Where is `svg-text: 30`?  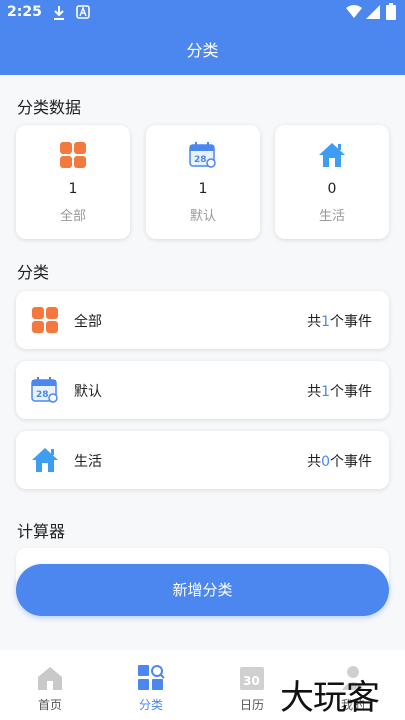 svg-text: 30 is located at coordinates (251, 681).